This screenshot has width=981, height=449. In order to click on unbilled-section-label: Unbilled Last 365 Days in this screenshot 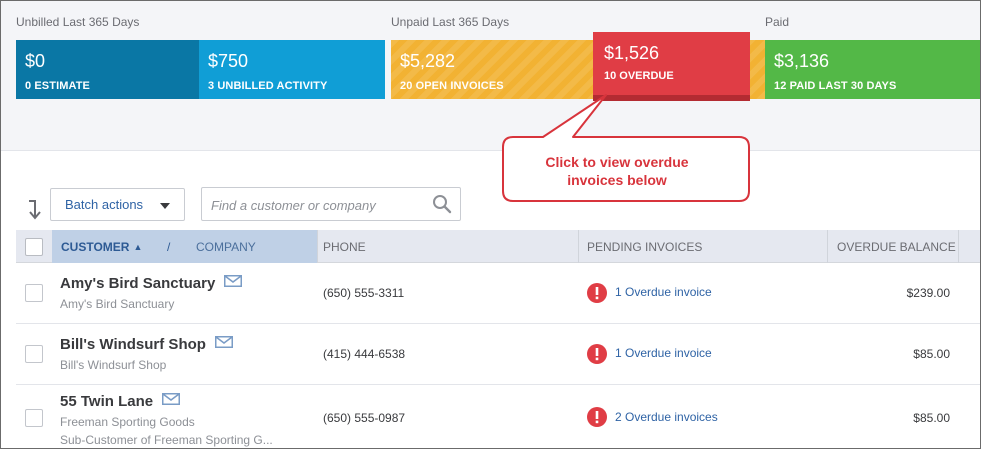, I will do `click(78, 22)`.